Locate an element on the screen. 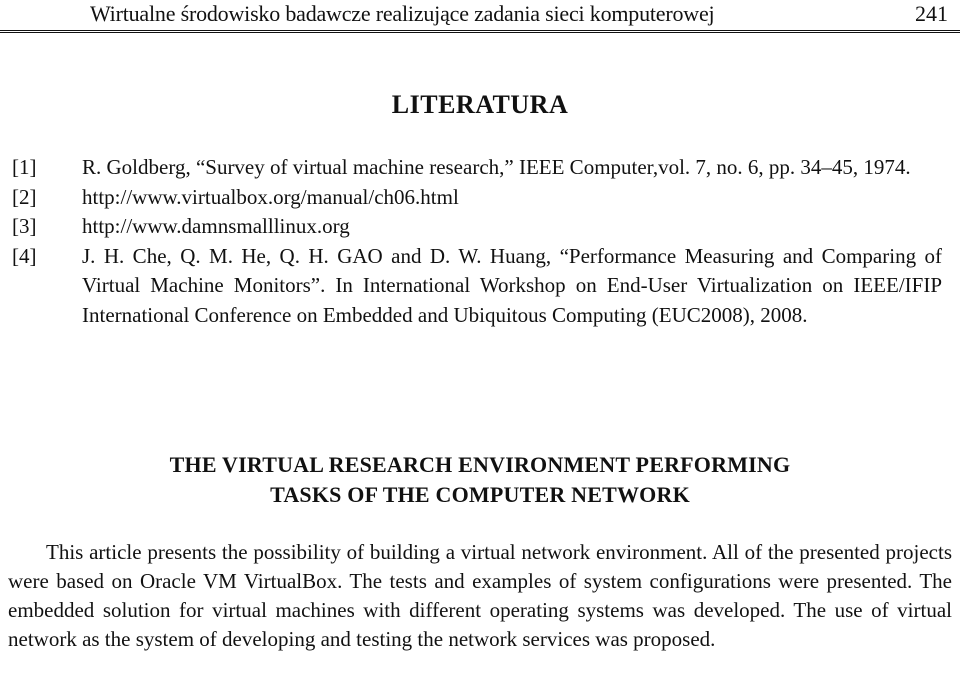  reference-link: http://www.damnsmalllinux.org is located at coordinates (512, 227).